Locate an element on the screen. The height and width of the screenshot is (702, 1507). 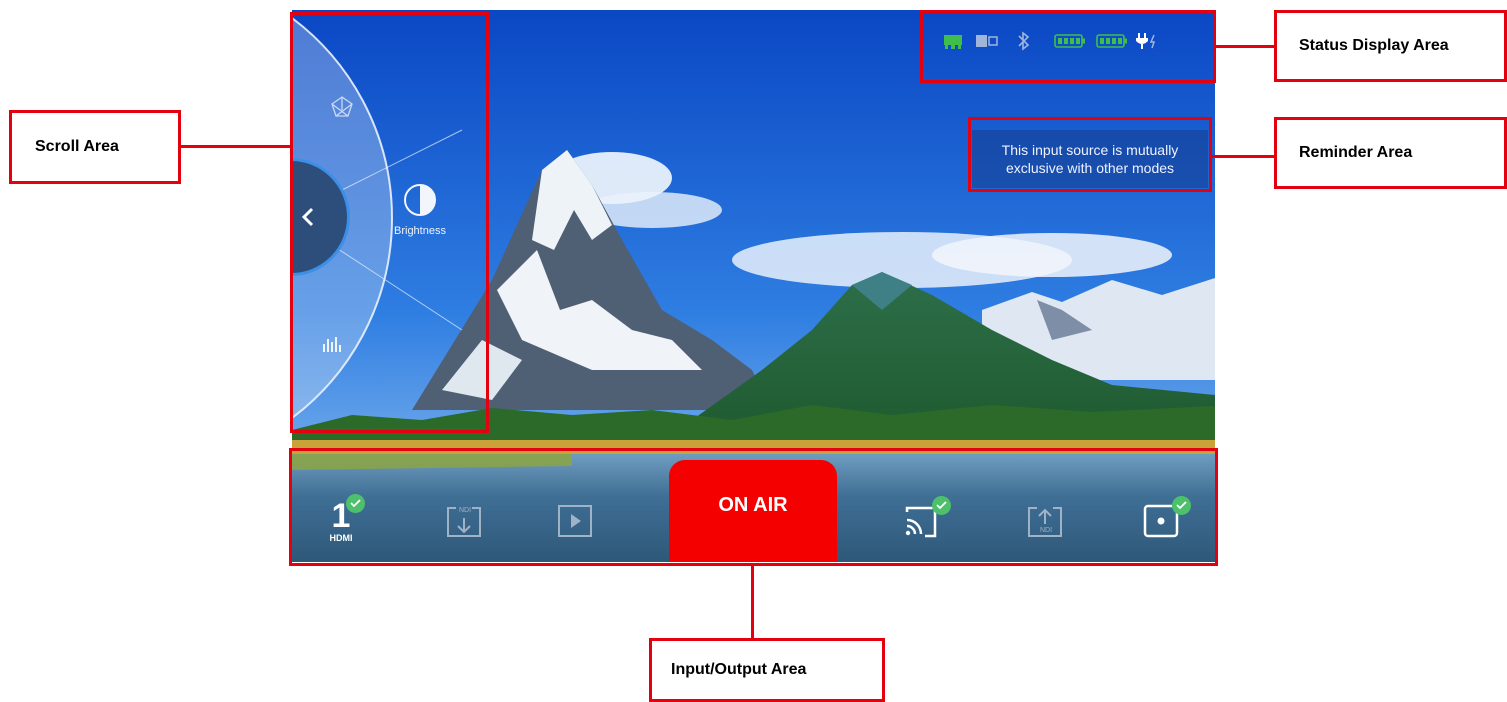
status-display-area-label: Status Display Area is located at coordinates (1390, 46).